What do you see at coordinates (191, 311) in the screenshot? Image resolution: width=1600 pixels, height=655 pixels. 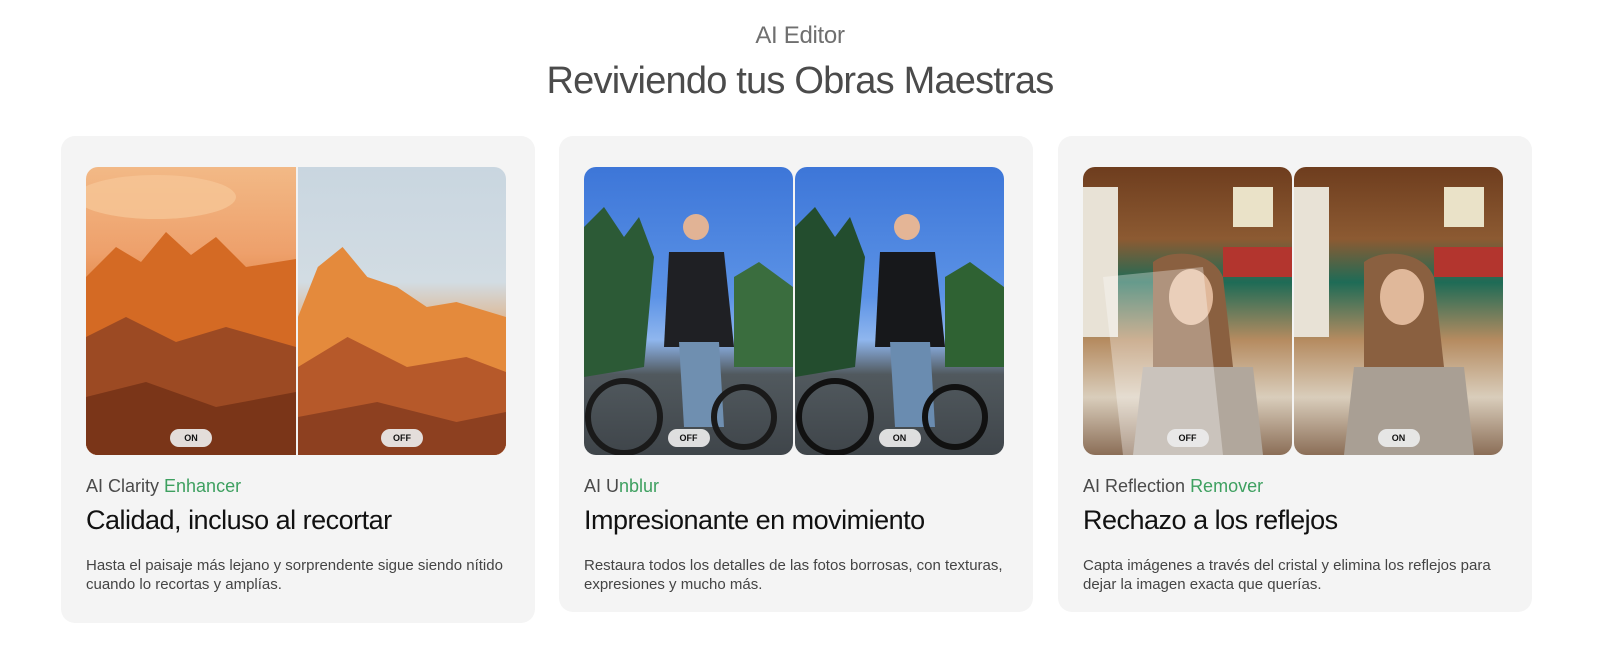 I see `before-after-image-on: ON` at bounding box center [191, 311].